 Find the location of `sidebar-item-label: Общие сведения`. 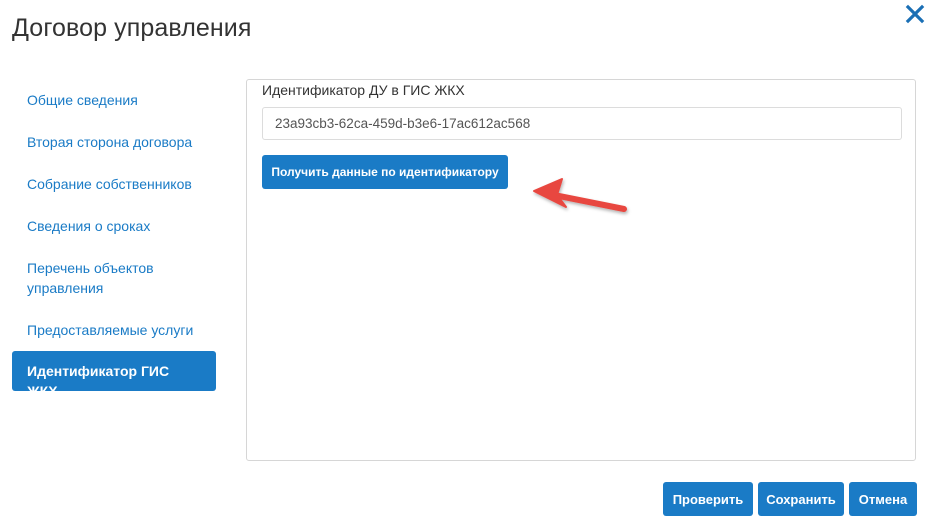

sidebar-item-label: Общие сведения is located at coordinates (82, 100).